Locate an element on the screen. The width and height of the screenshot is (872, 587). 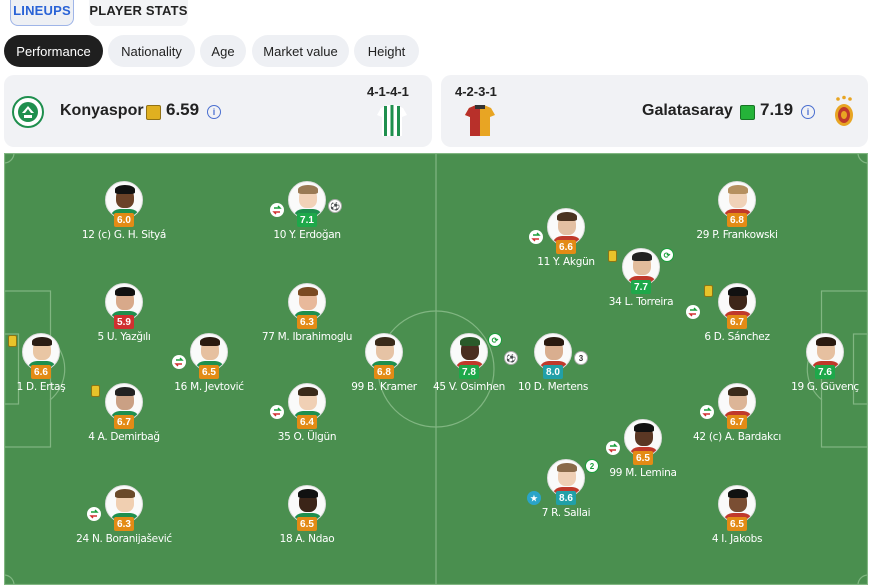
home-rating: 6.59 is located at coordinates (183, 109).